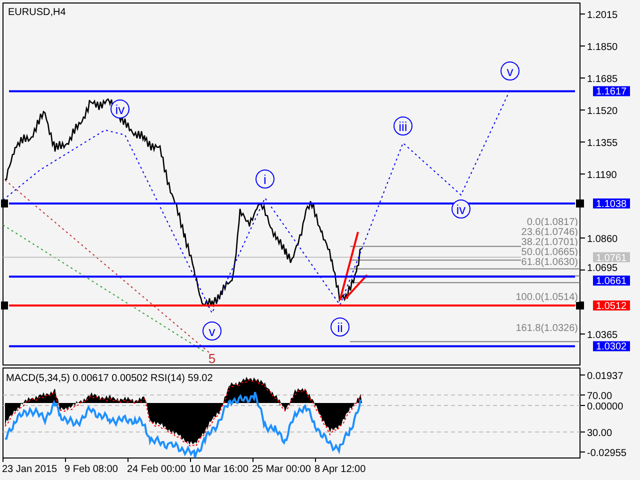 The width and height of the screenshot is (640, 480). What do you see at coordinates (605, 407) in the screenshot?
I see `indicator-axis-label: 0.00000` at bounding box center [605, 407].